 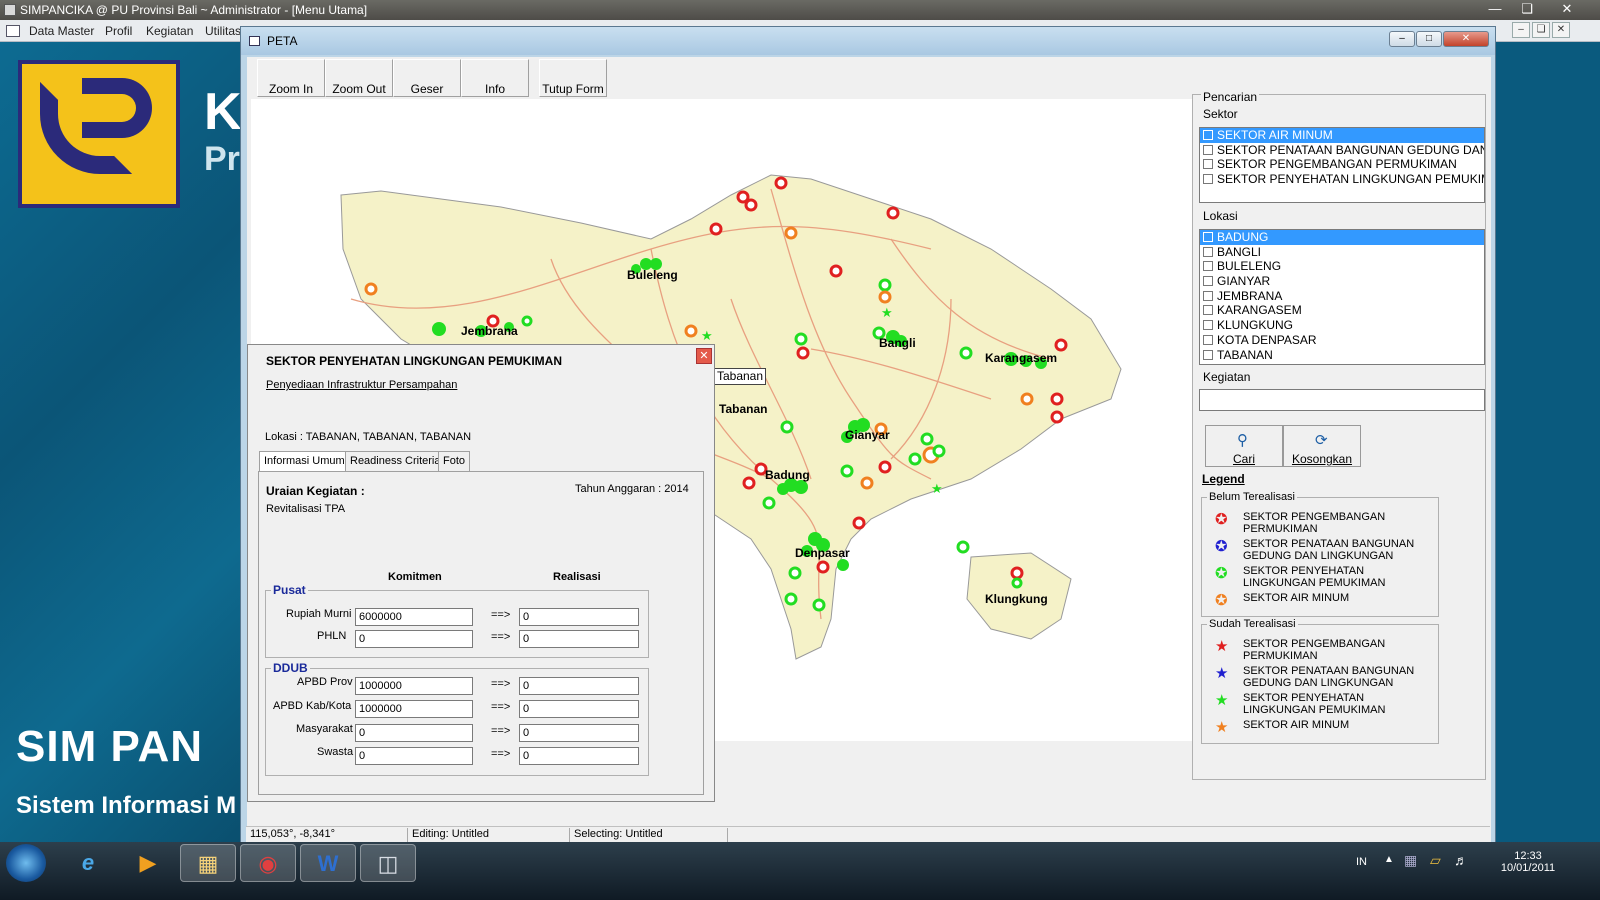 What do you see at coordinates (649, 835) in the screenshot?
I see `selecting-status: Selecting: Untitled` at bounding box center [649, 835].